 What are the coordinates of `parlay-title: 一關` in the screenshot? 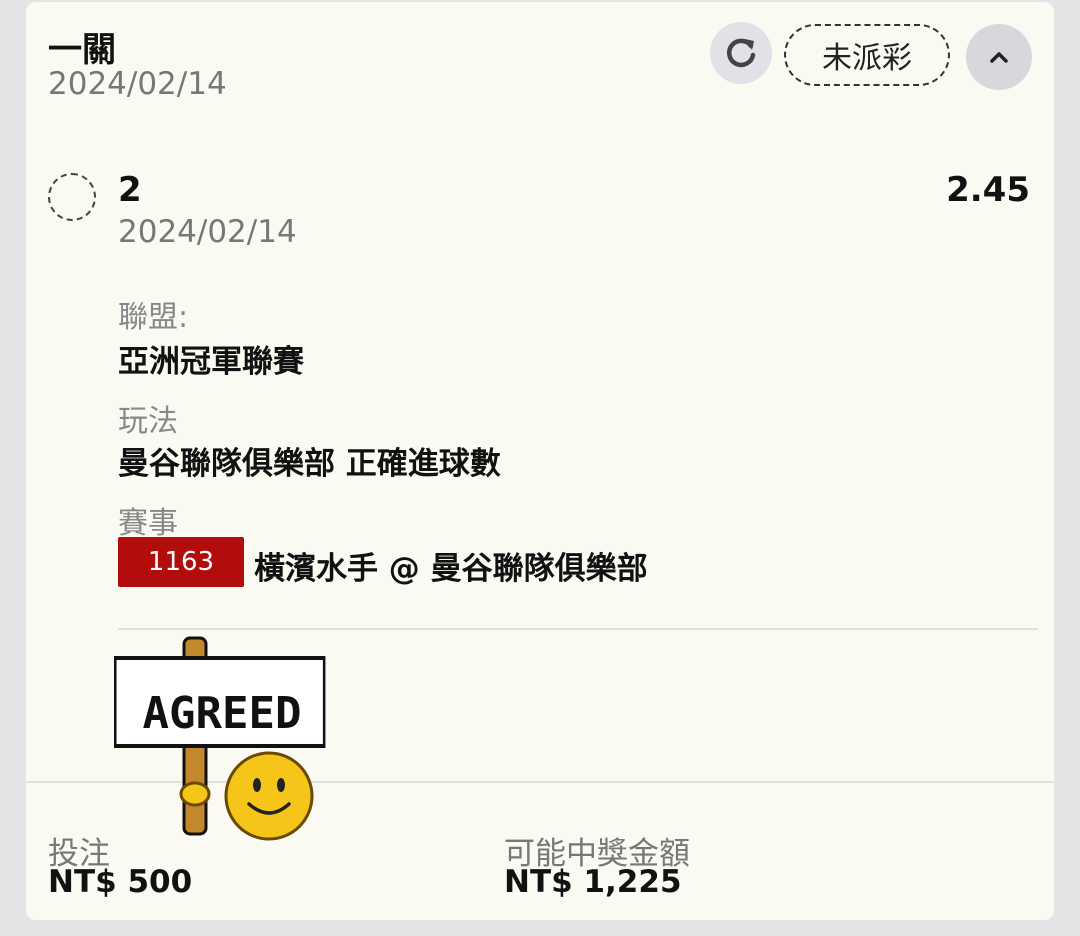 It's located at (82, 50).